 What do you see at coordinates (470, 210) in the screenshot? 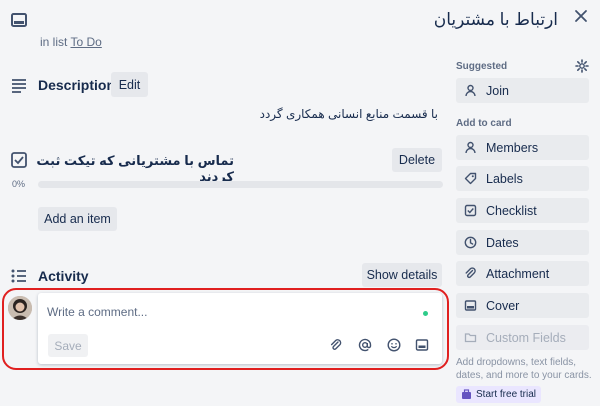
I see `checkbox-icon` at bounding box center [470, 210].